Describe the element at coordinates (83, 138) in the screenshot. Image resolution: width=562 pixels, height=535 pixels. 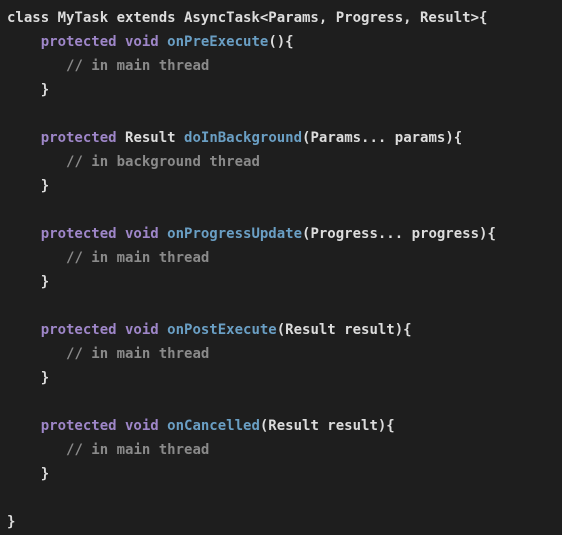
I see `keyword-token: protected` at that location.